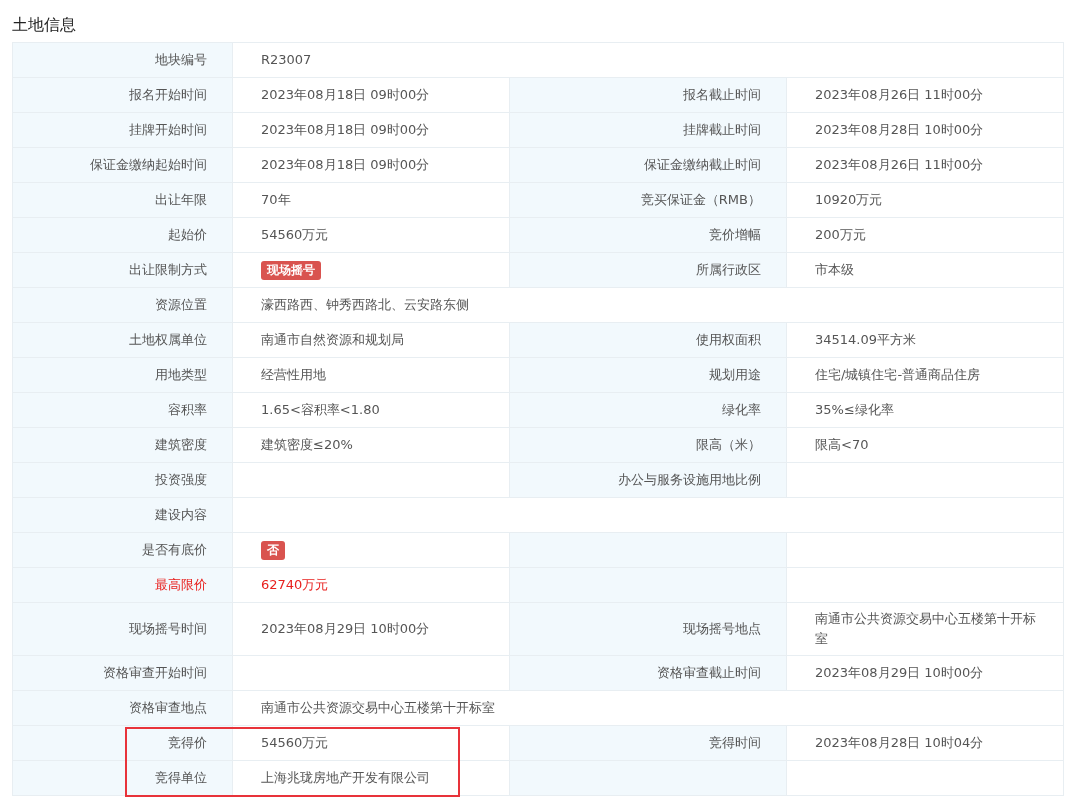 Image resolution: width=1080 pixels, height=800 pixels. What do you see at coordinates (123, 60) in the screenshot?
I see `row-label: 地块编号` at bounding box center [123, 60].